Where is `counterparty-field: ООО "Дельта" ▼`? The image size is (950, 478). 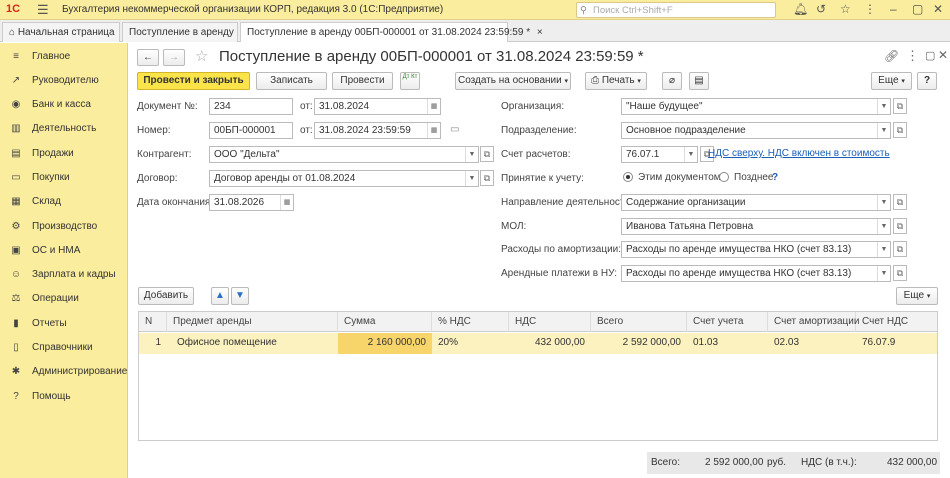 counterparty-field: ООО "Дельта" ▼ is located at coordinates (344, 154).